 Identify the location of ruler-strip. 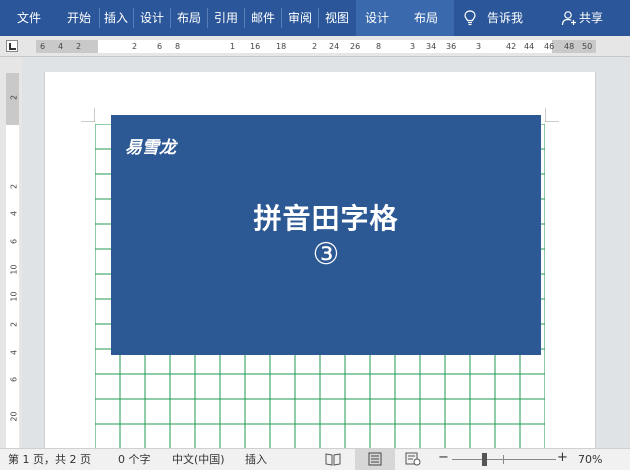
(12, 260).